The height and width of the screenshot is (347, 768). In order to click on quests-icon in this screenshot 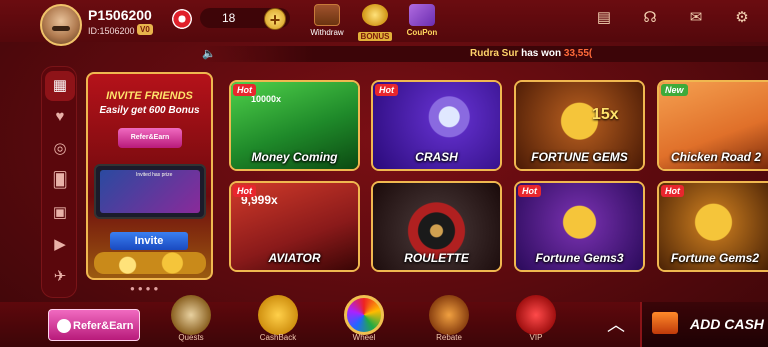, I will do `click(191, 315)`.